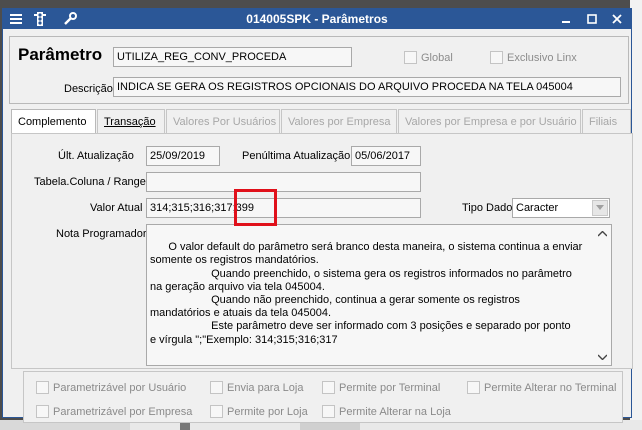 The image size is (642, 430). Describe the element at coordinates (602, 295) in the screenshot. I see `nota-scrollbar` at that location.